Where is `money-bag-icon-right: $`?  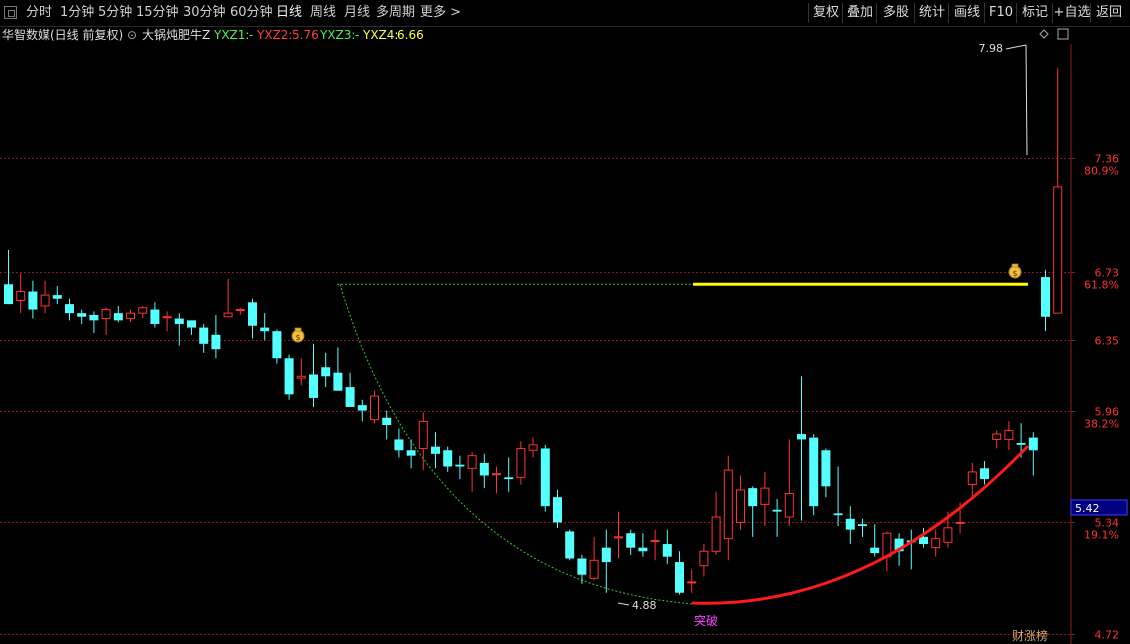
money-bag-icon-right: $ is located at coordinates (1015, 271).